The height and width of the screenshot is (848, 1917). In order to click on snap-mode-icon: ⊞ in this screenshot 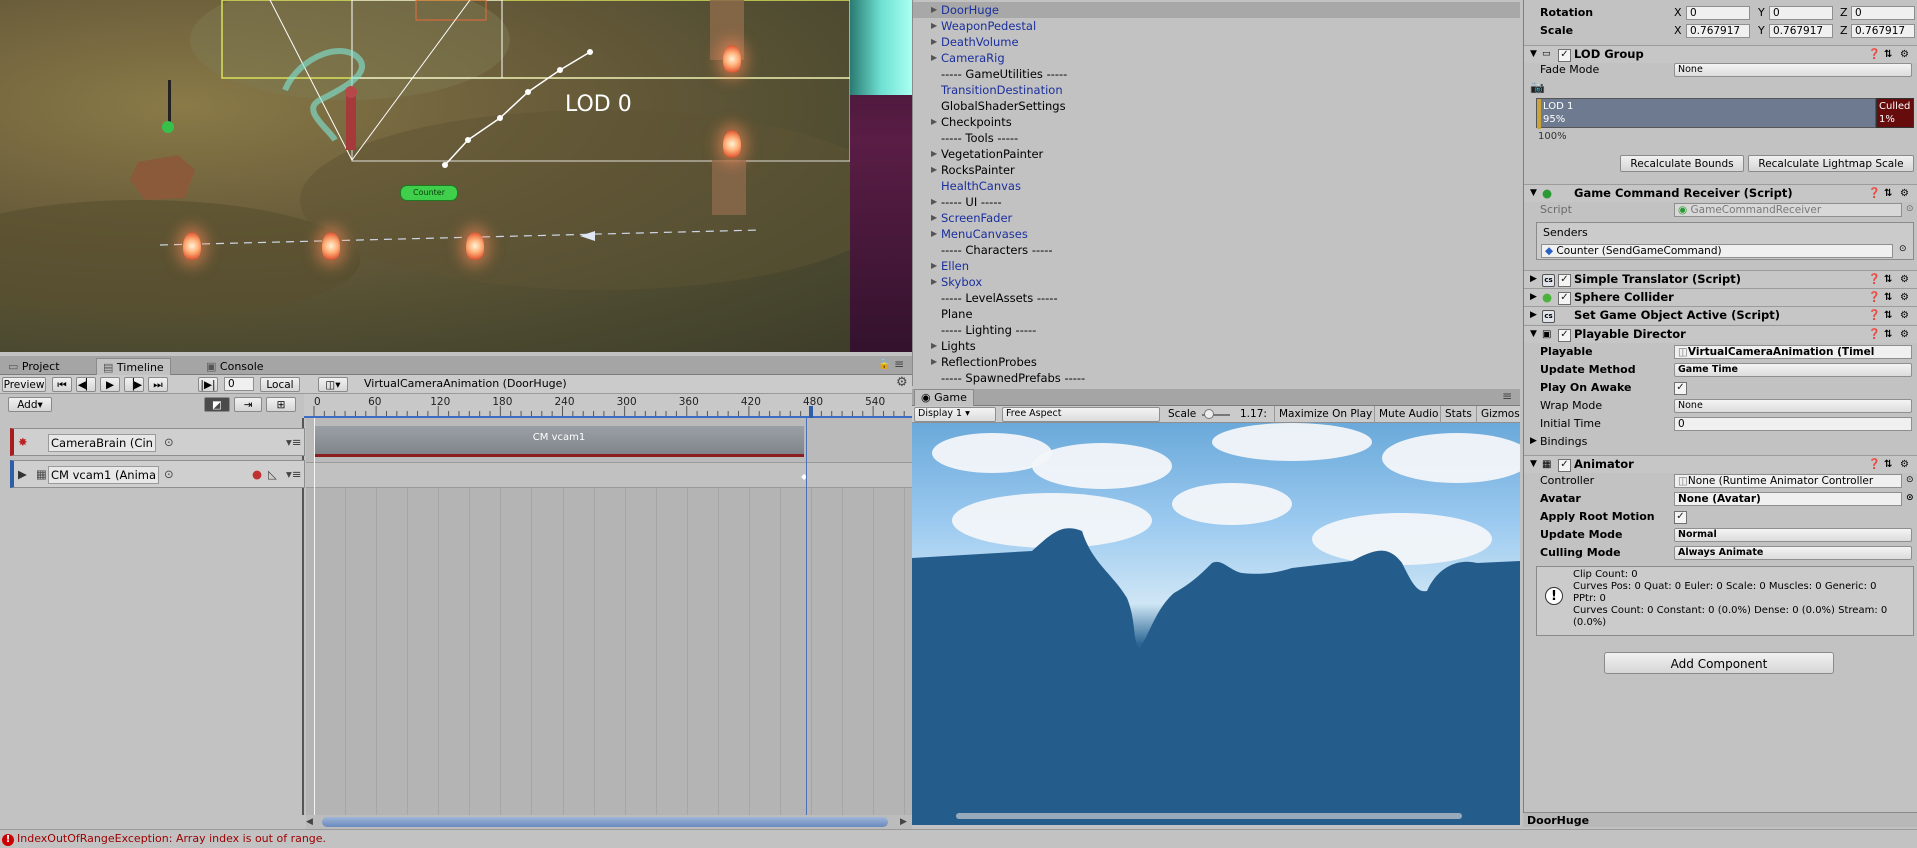, I will do `click(281, 404)`.